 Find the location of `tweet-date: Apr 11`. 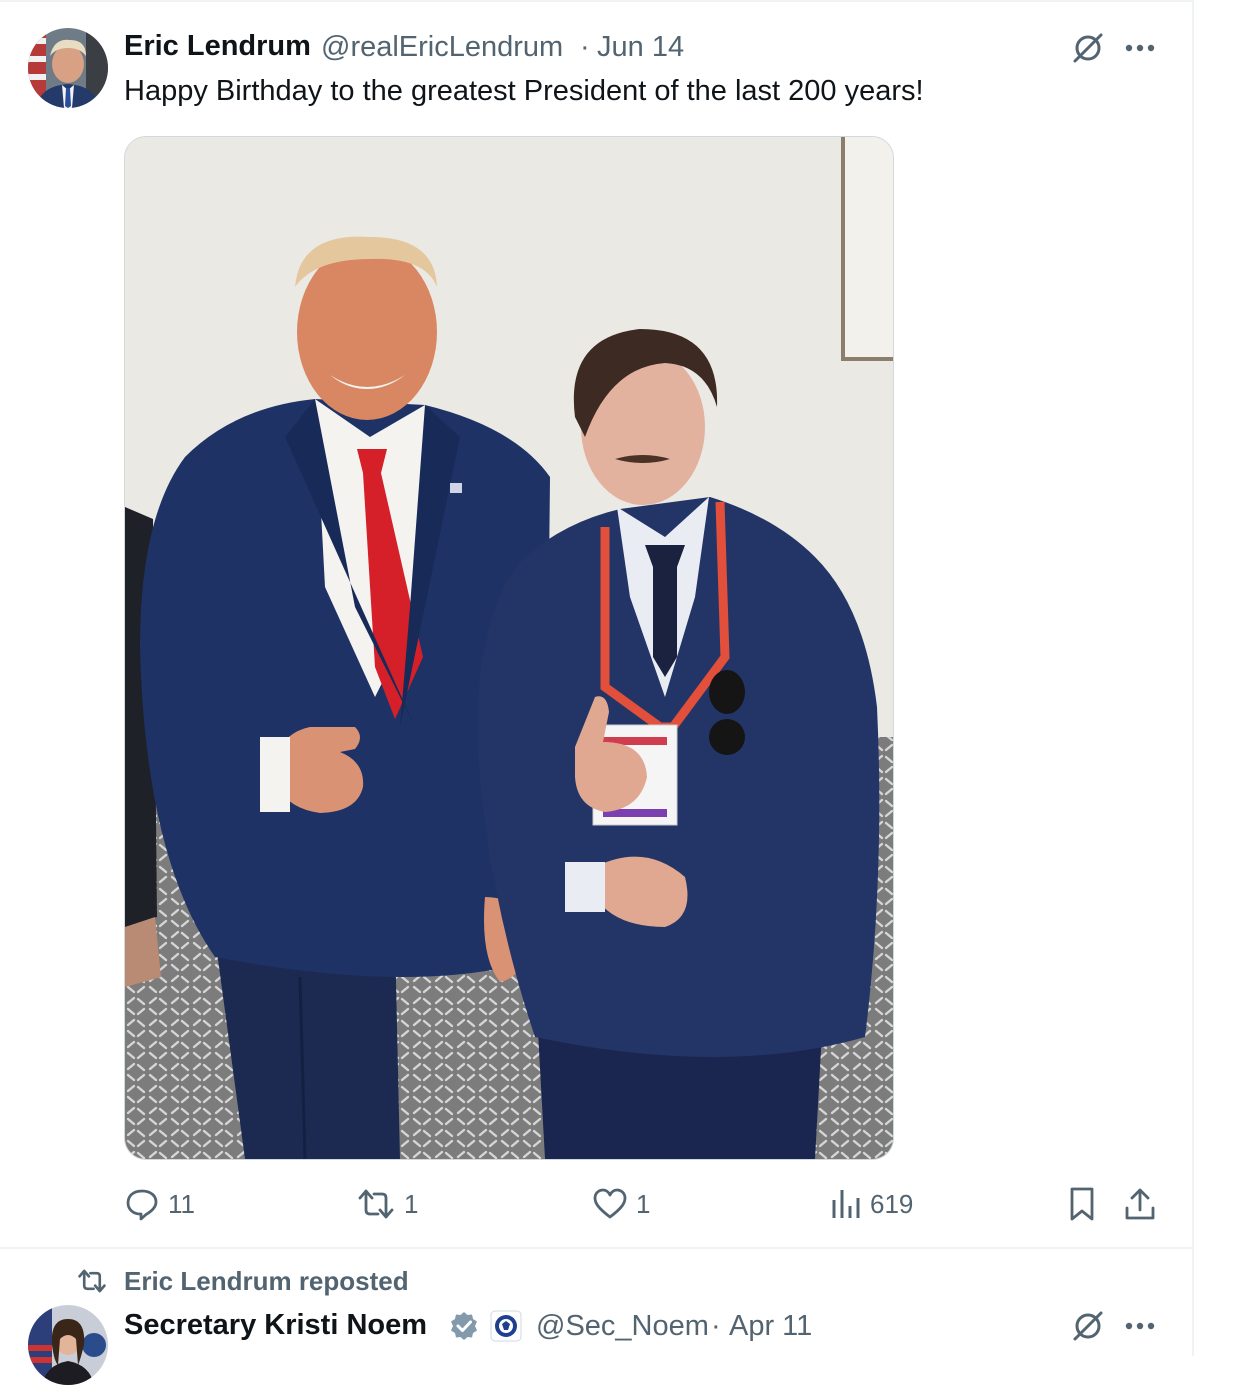

tweet-date: Apr 11 is located at coordinates (770, 1326).